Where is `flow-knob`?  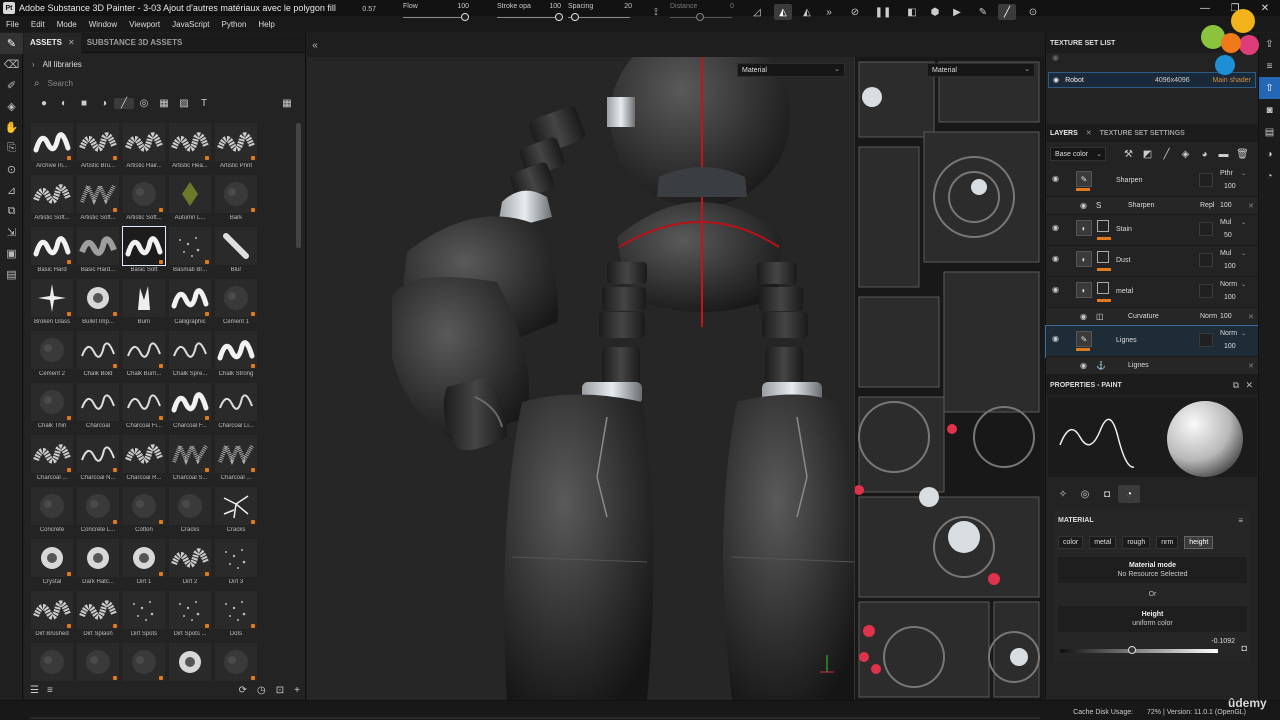 flow-knob is located at coordinates (465, 17).